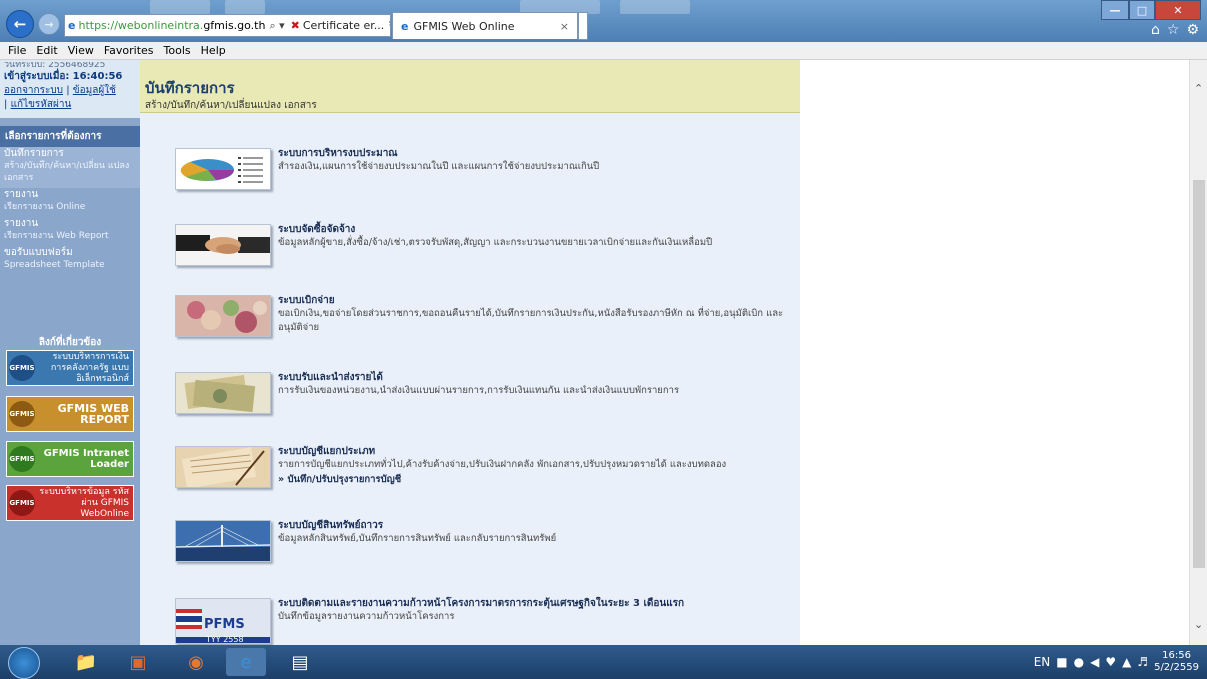 The height and width of the screenshot is (679, 1207). I want to click on pfms-thumbnail: PFMS TYY 2558, so click(223, 621).